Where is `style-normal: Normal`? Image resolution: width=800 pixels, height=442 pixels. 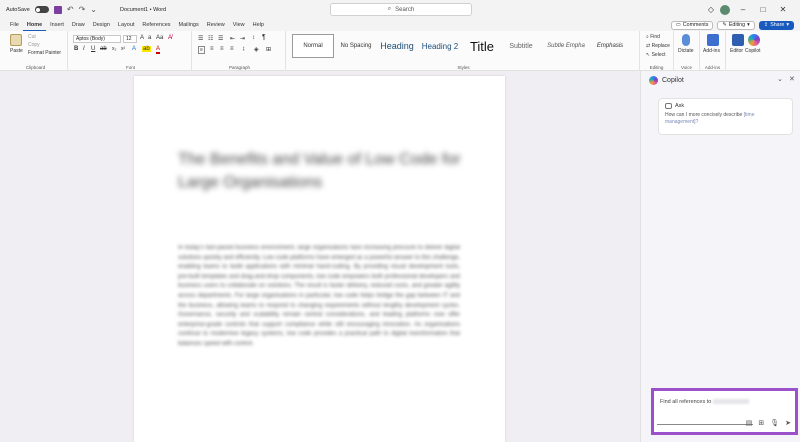 style-normal: Normal is located at coordinates (313, 46).